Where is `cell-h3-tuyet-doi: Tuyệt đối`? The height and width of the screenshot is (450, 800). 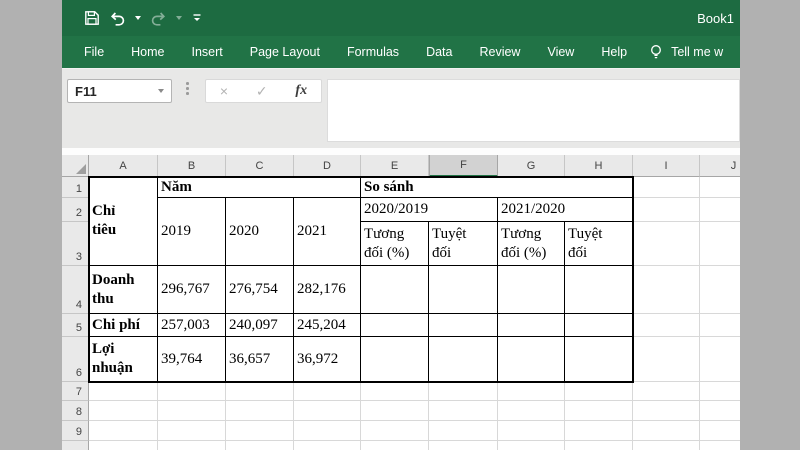 cell-h3-tuyet-doi: Tuyệt đối is located at coordinates (599, 244).